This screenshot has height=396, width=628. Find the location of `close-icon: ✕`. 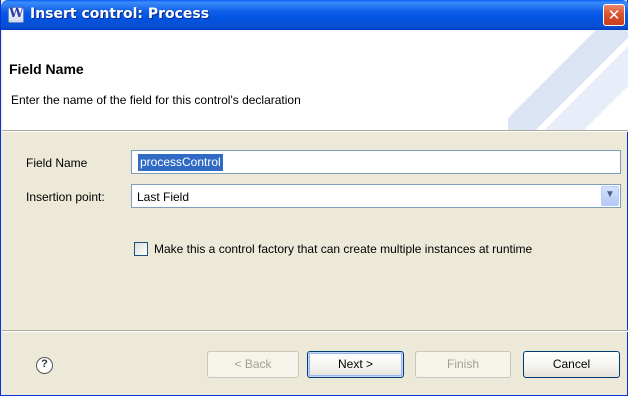

close-icon: ✕ is located at coordinates (614, 15).